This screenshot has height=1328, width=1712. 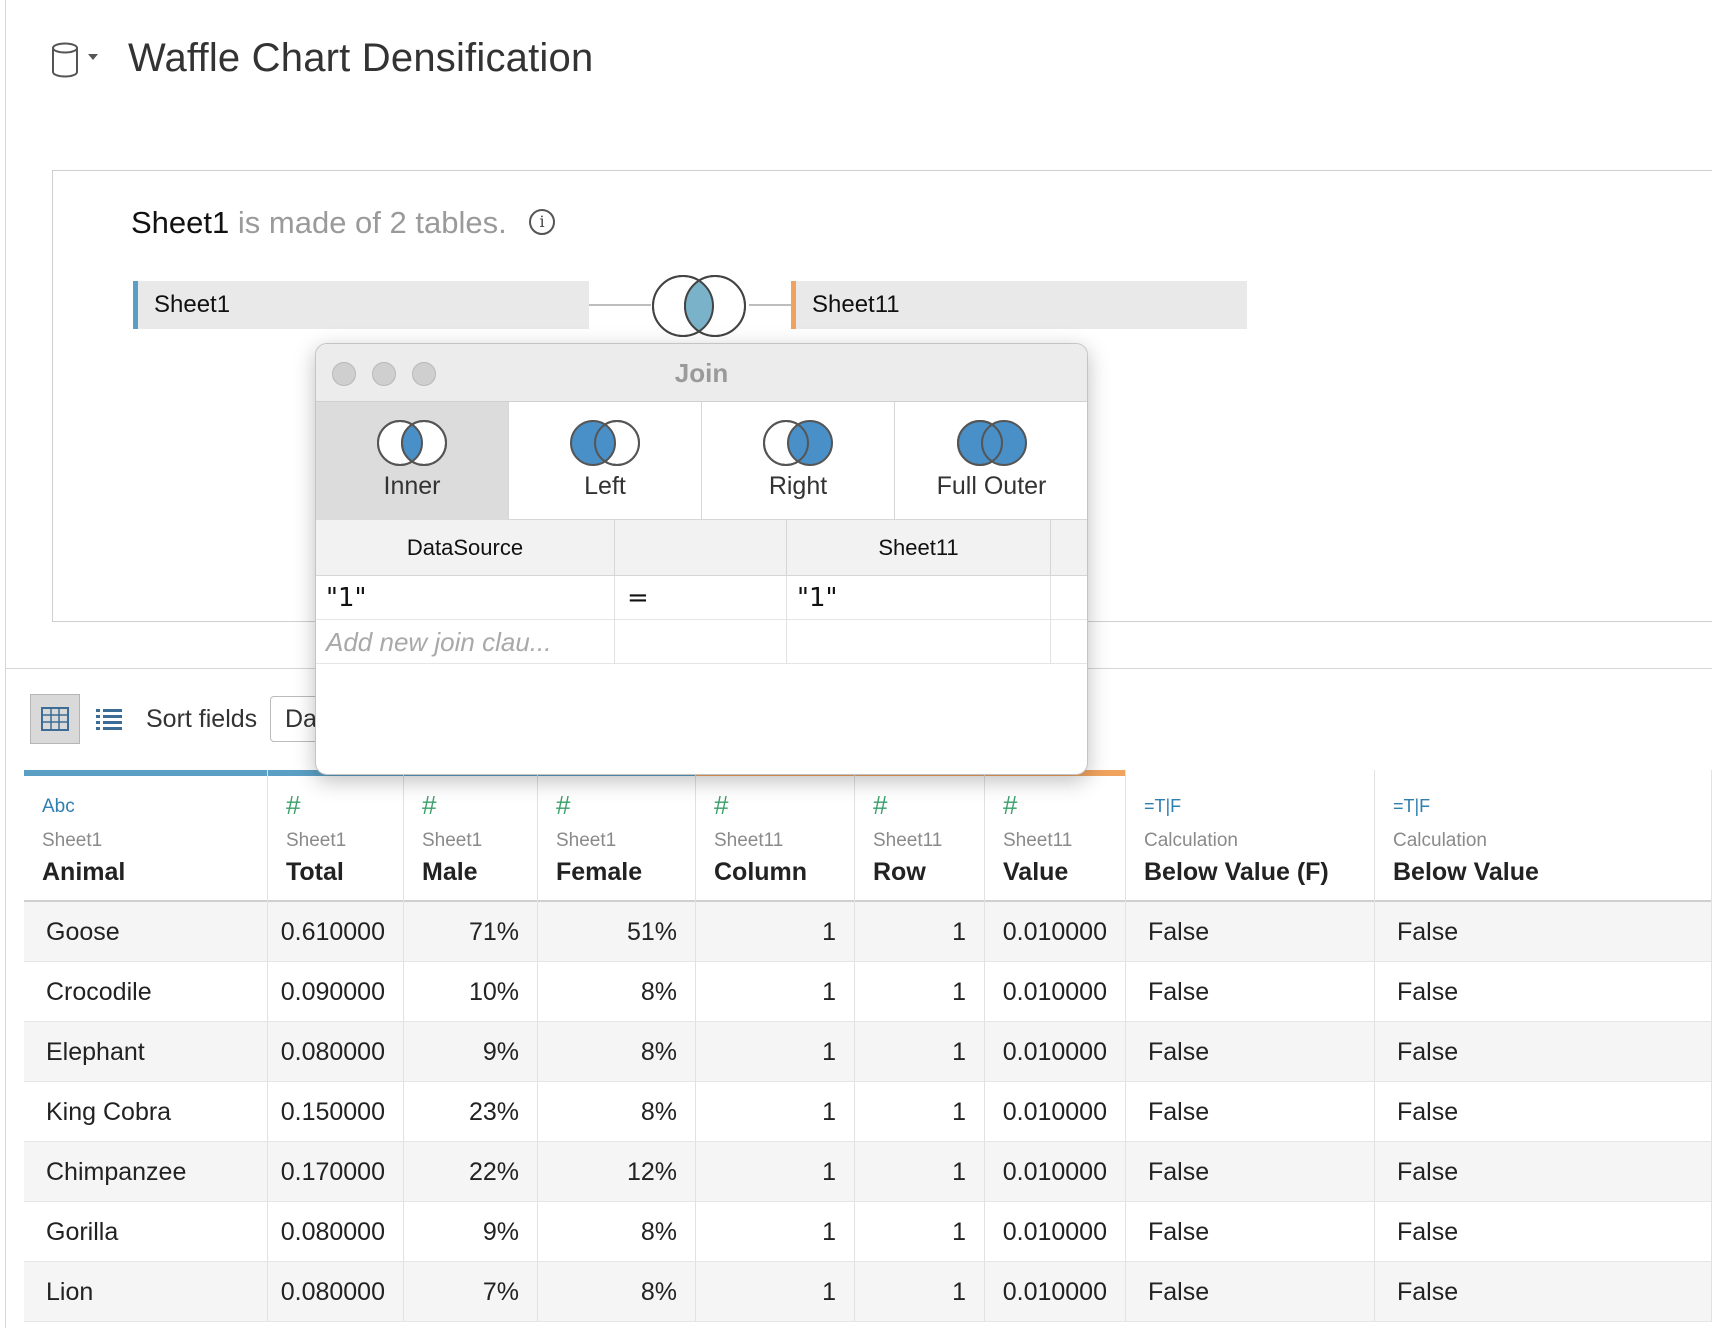 What do you see at coordinates (315, 872) in the screenshot?
I see `column-field-name: Total` at bounding box center [315, 872].